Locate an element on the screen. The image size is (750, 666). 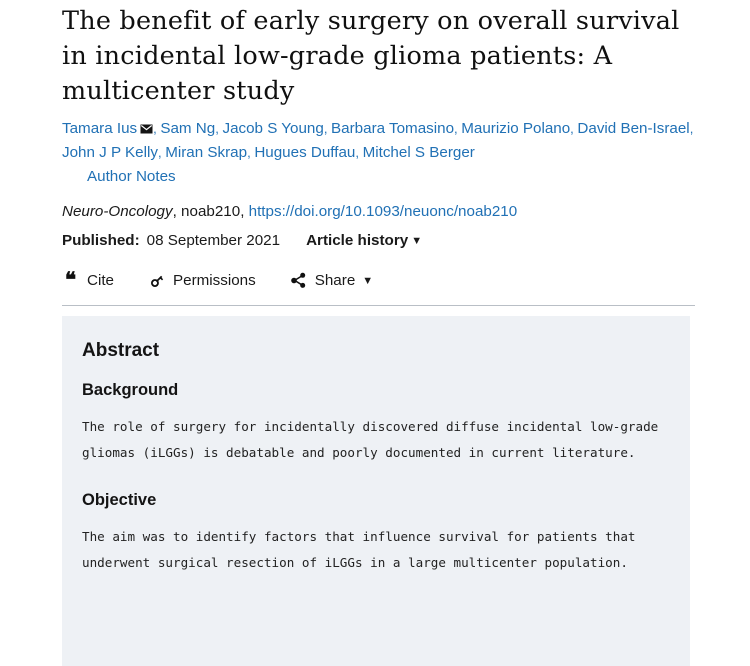
published-label: Published: is located at coordinates (101, 240).